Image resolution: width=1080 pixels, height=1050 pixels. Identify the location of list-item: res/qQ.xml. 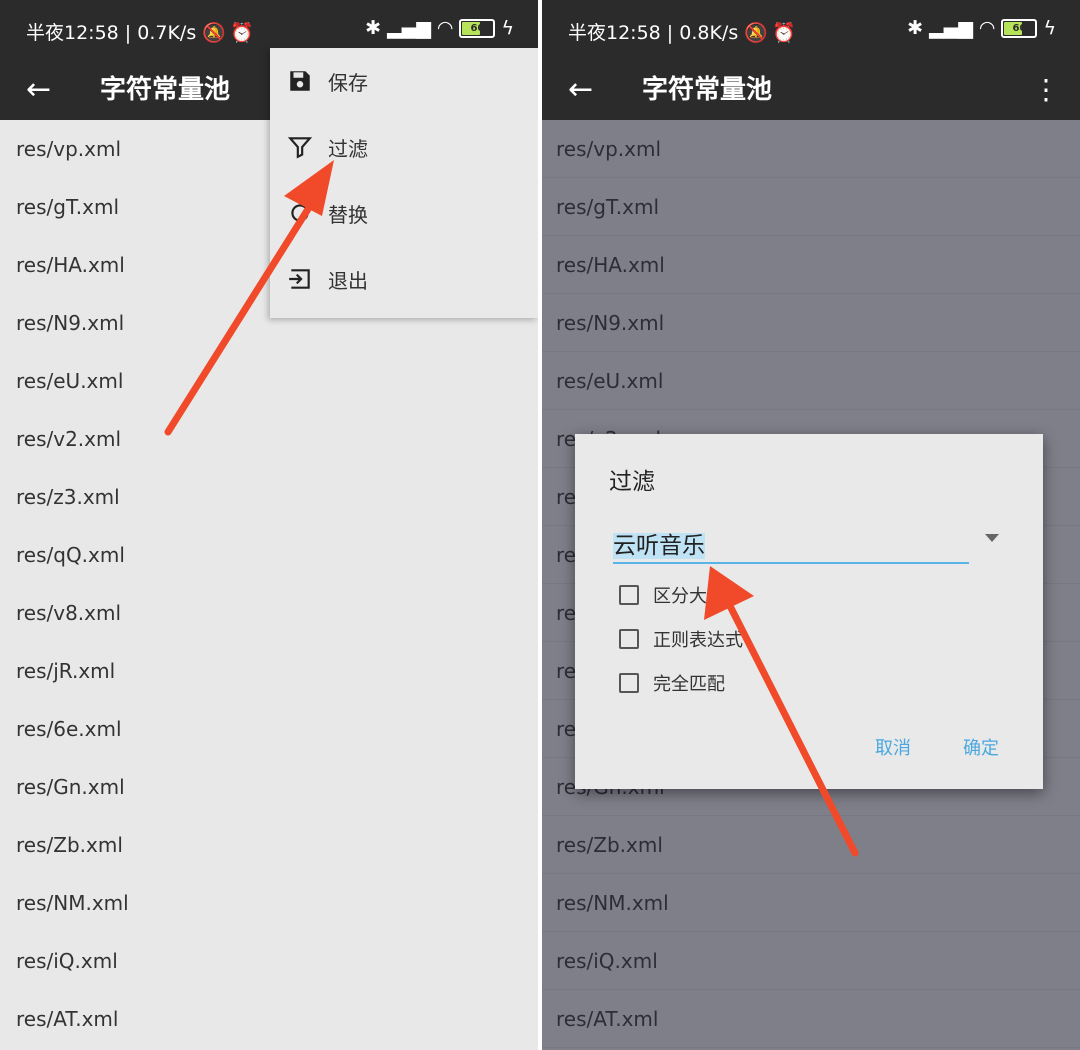
(269, 555).